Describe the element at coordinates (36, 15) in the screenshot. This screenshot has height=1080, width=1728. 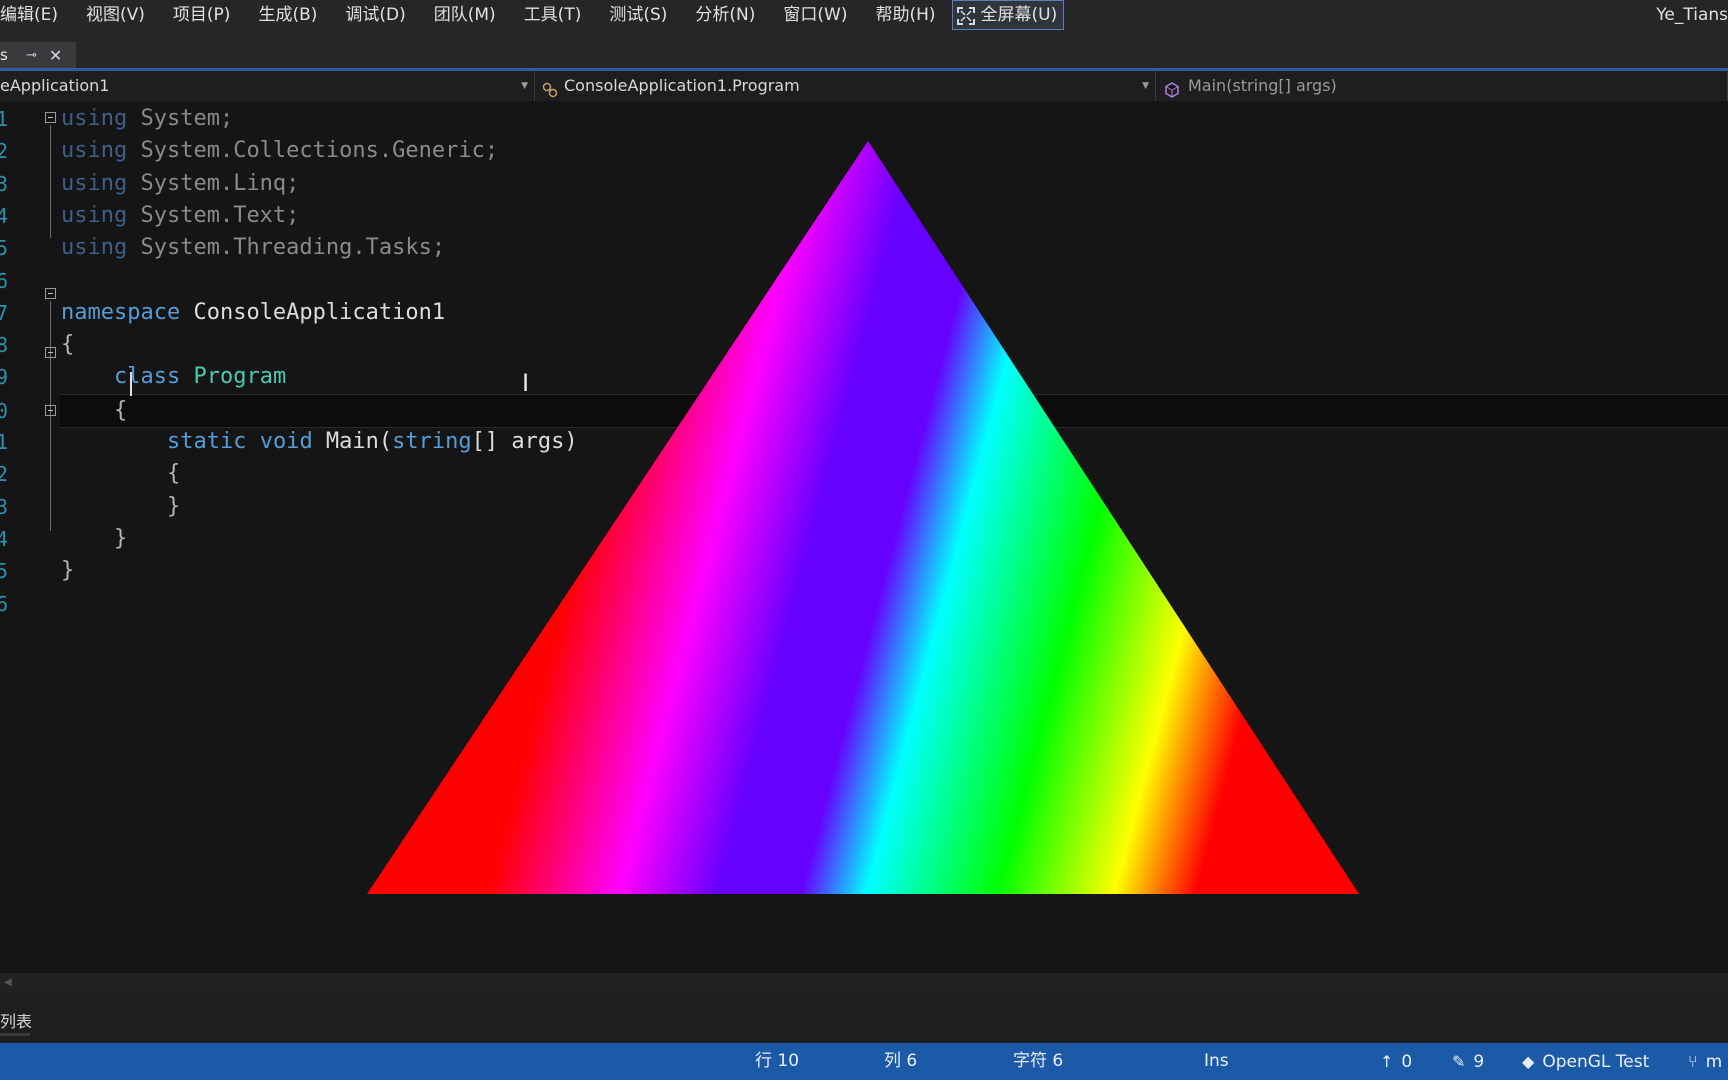
I see `menu-edit: 编辑(E)` at that location.